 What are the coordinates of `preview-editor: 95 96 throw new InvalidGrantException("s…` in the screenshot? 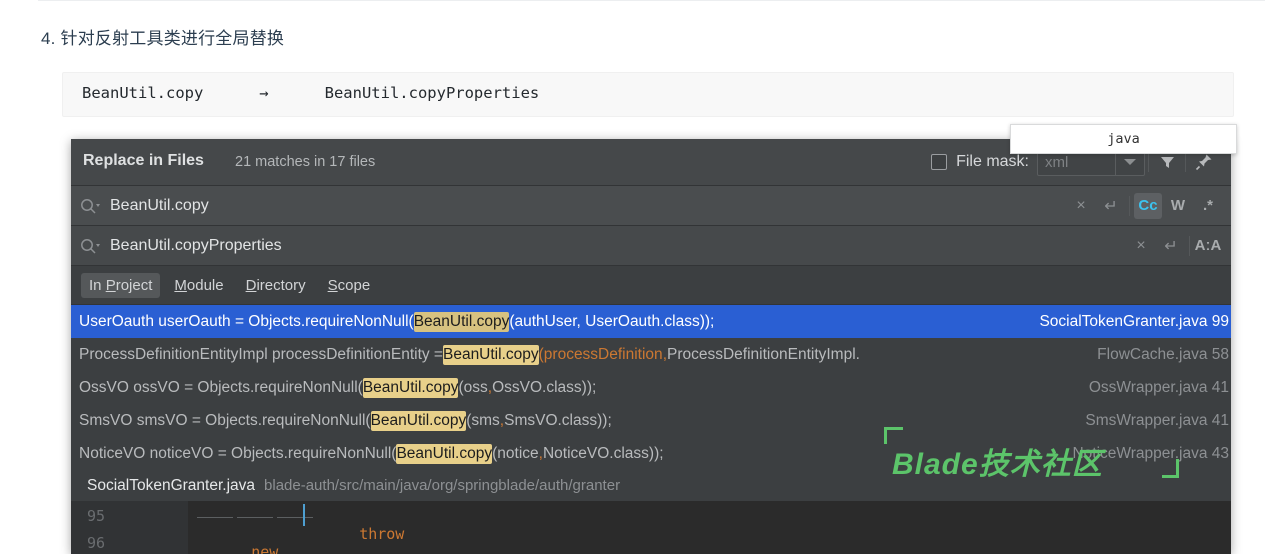 It's located at (651, 527).